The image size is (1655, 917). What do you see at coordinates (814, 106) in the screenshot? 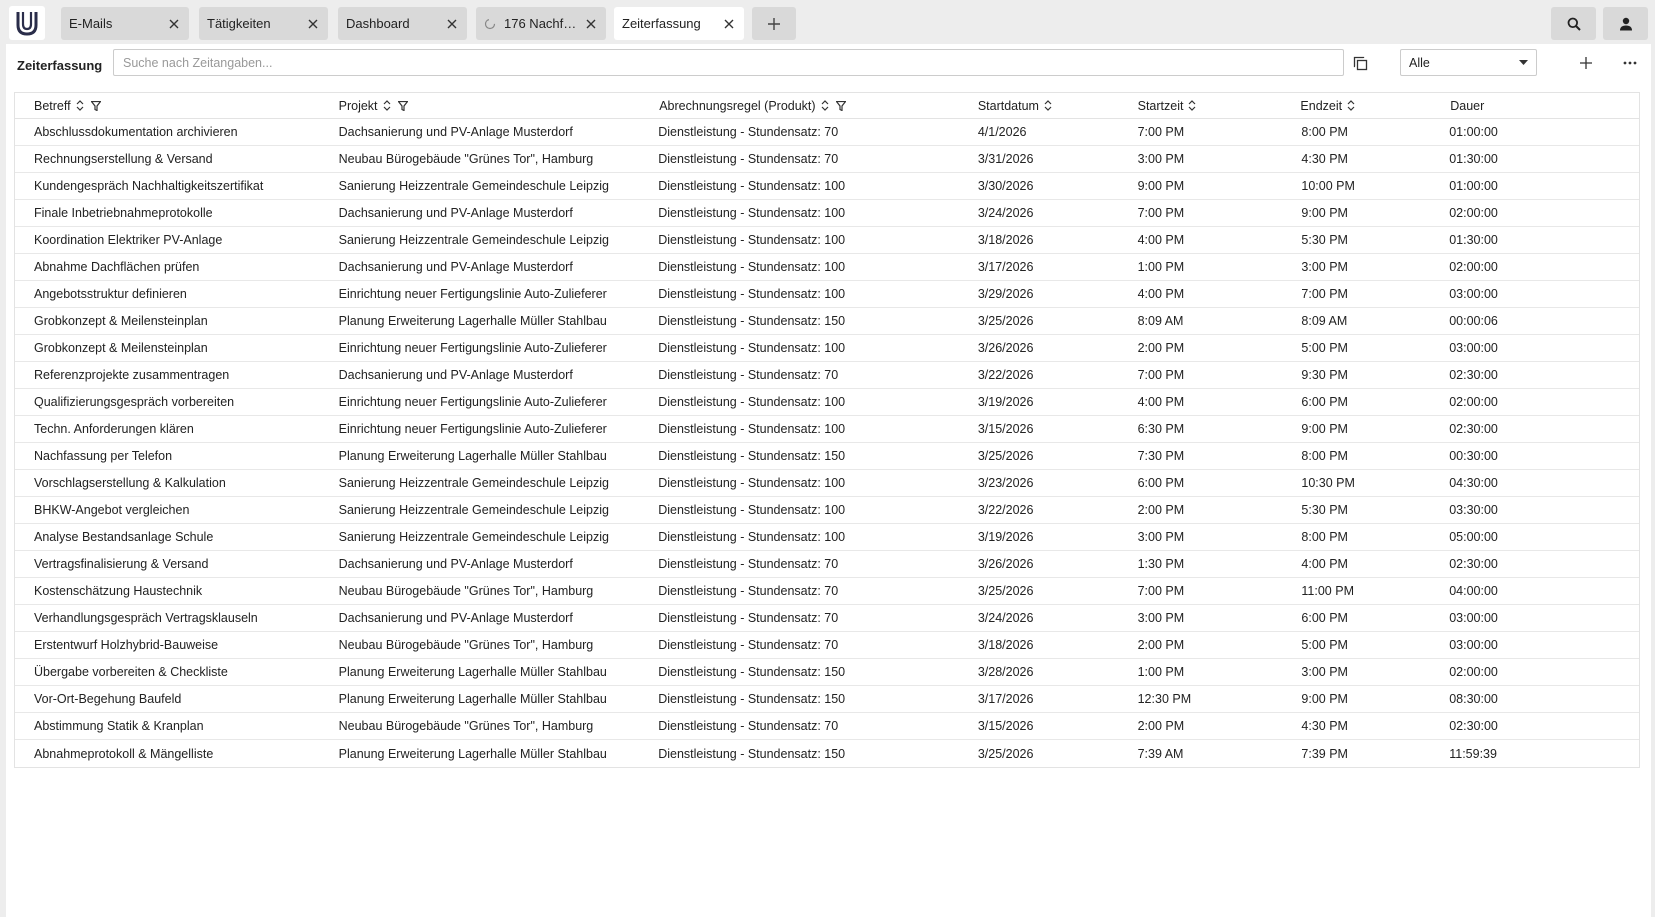
I see `column-header-abrechnungsregel: Abrechnungsregel (Produkt)` at bounding box center [814, 106].